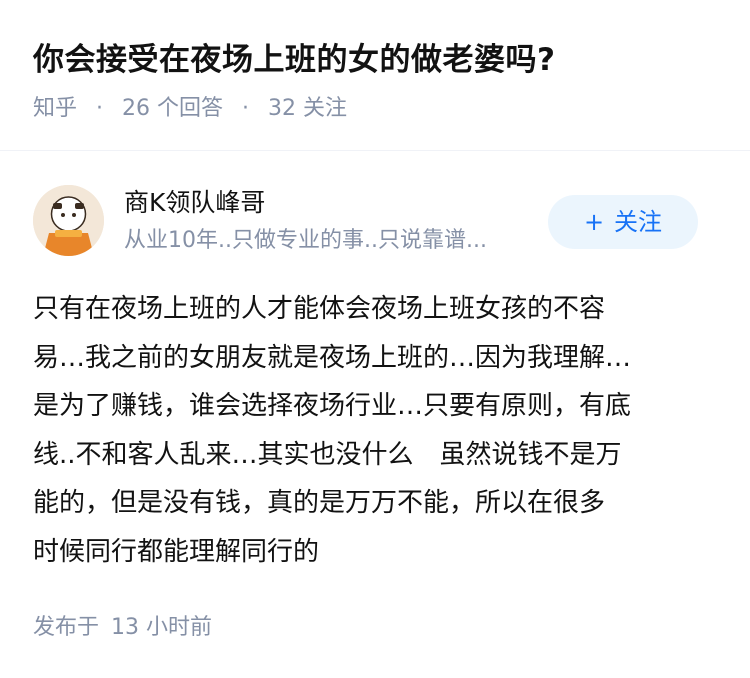 The image size is (750, 678). I want to click on answers-label: 个回答, so click(190, 108).